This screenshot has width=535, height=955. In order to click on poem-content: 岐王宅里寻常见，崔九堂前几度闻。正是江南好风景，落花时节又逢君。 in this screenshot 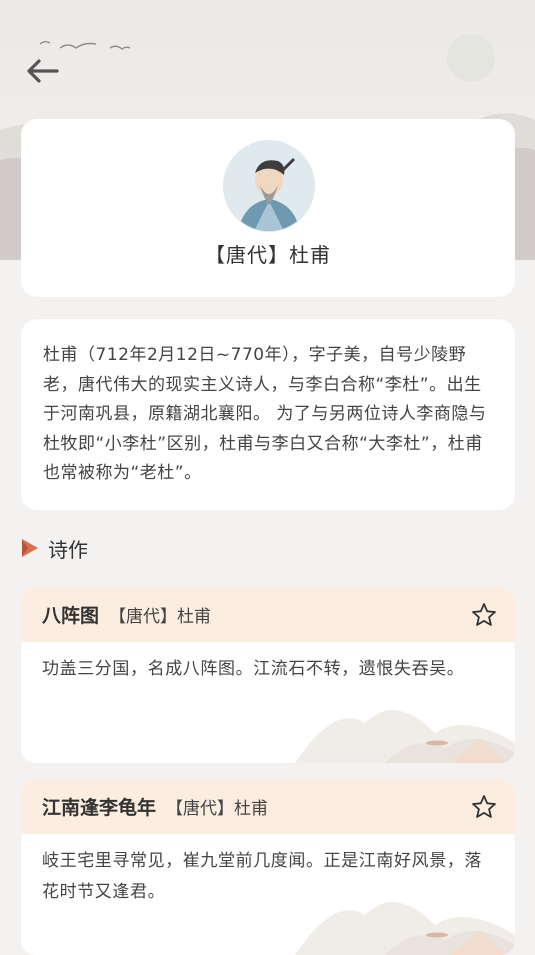, I will do `click(262, 876)`.